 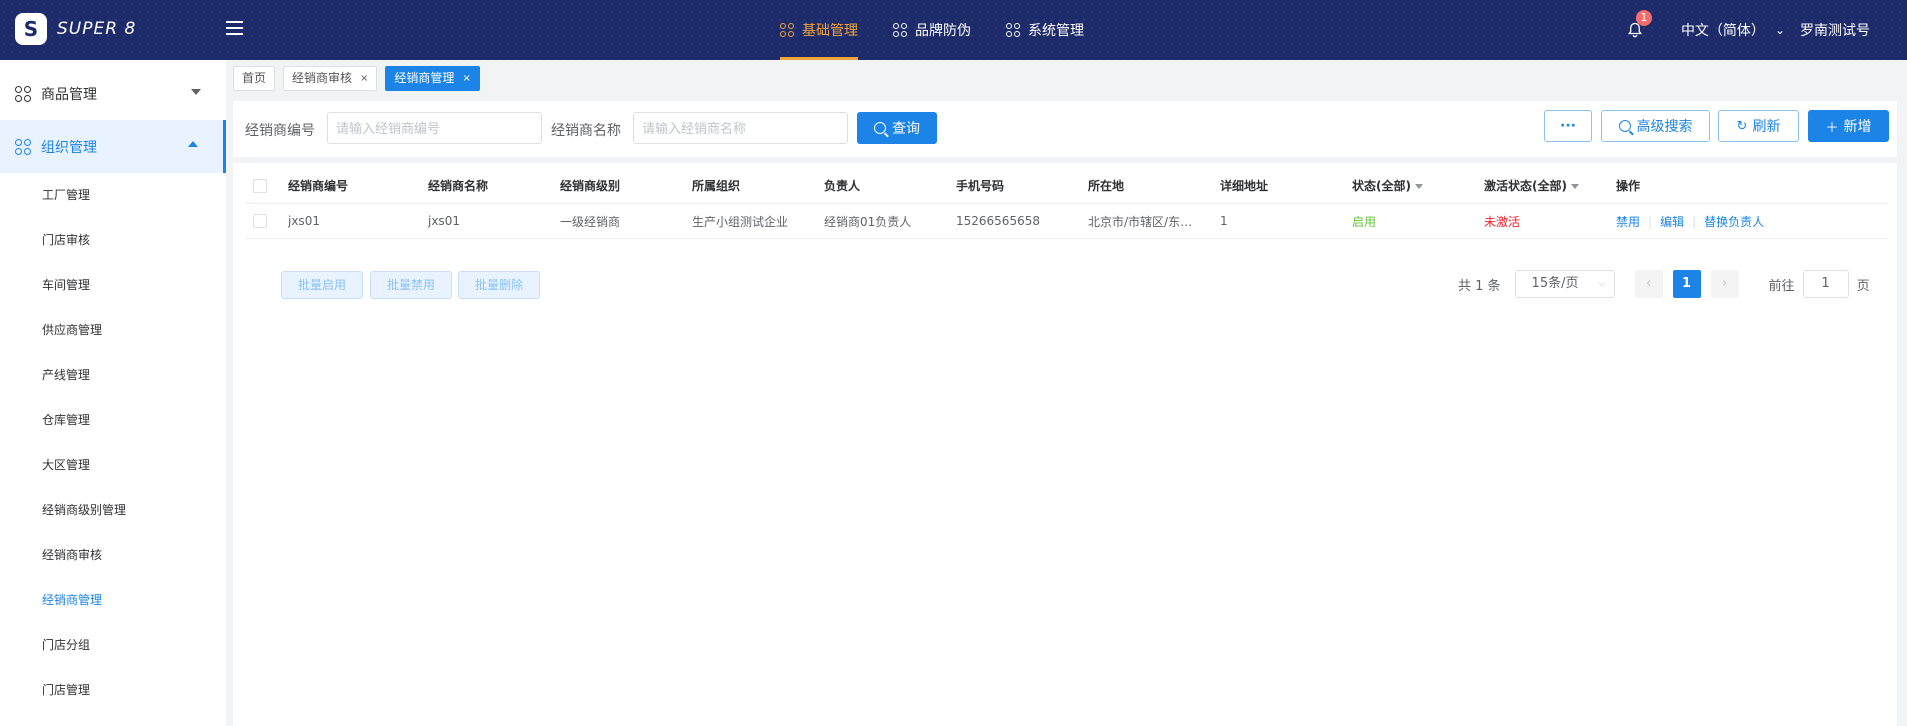 What do you see at coordinates (1381, 186) in the screenshot?
I see `column-header-label: 状态(全部)` at bounding box center [1381, 186].